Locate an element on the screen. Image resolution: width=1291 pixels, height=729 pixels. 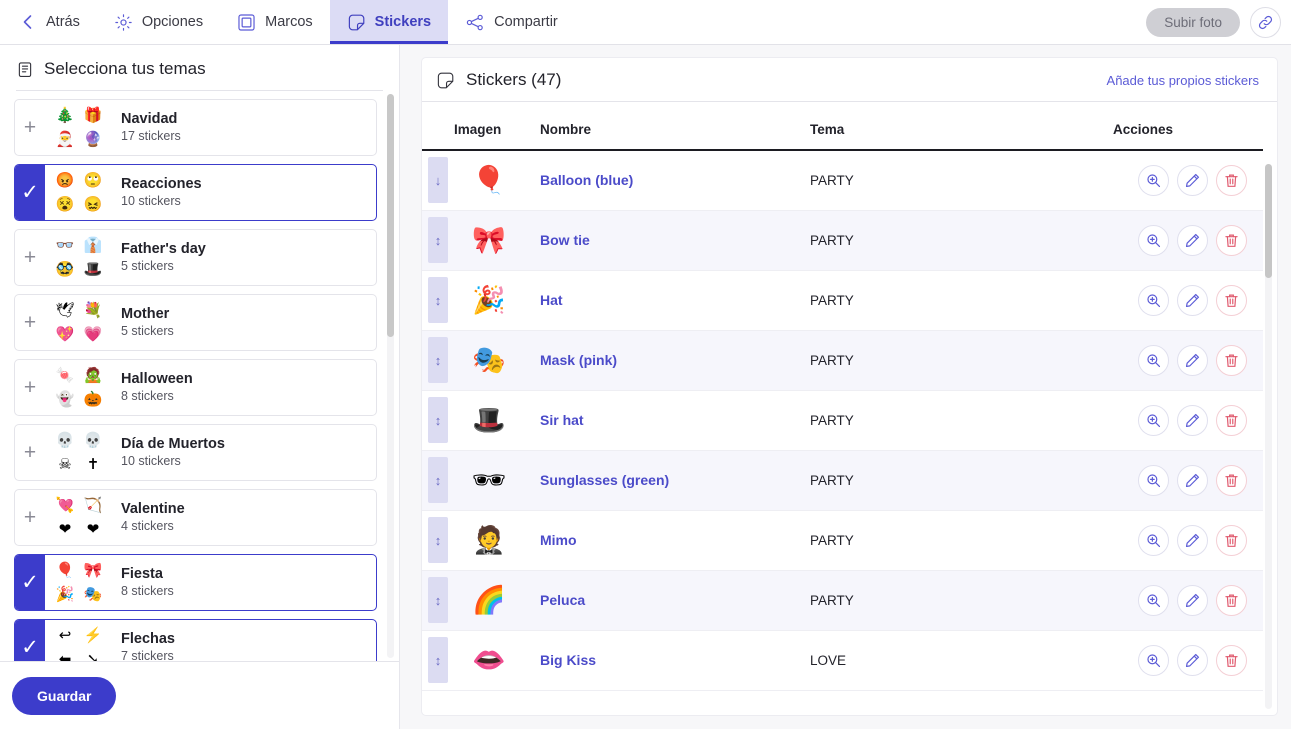
theme-sticker-count: 10 stickers is located at coordinates (151, 201).